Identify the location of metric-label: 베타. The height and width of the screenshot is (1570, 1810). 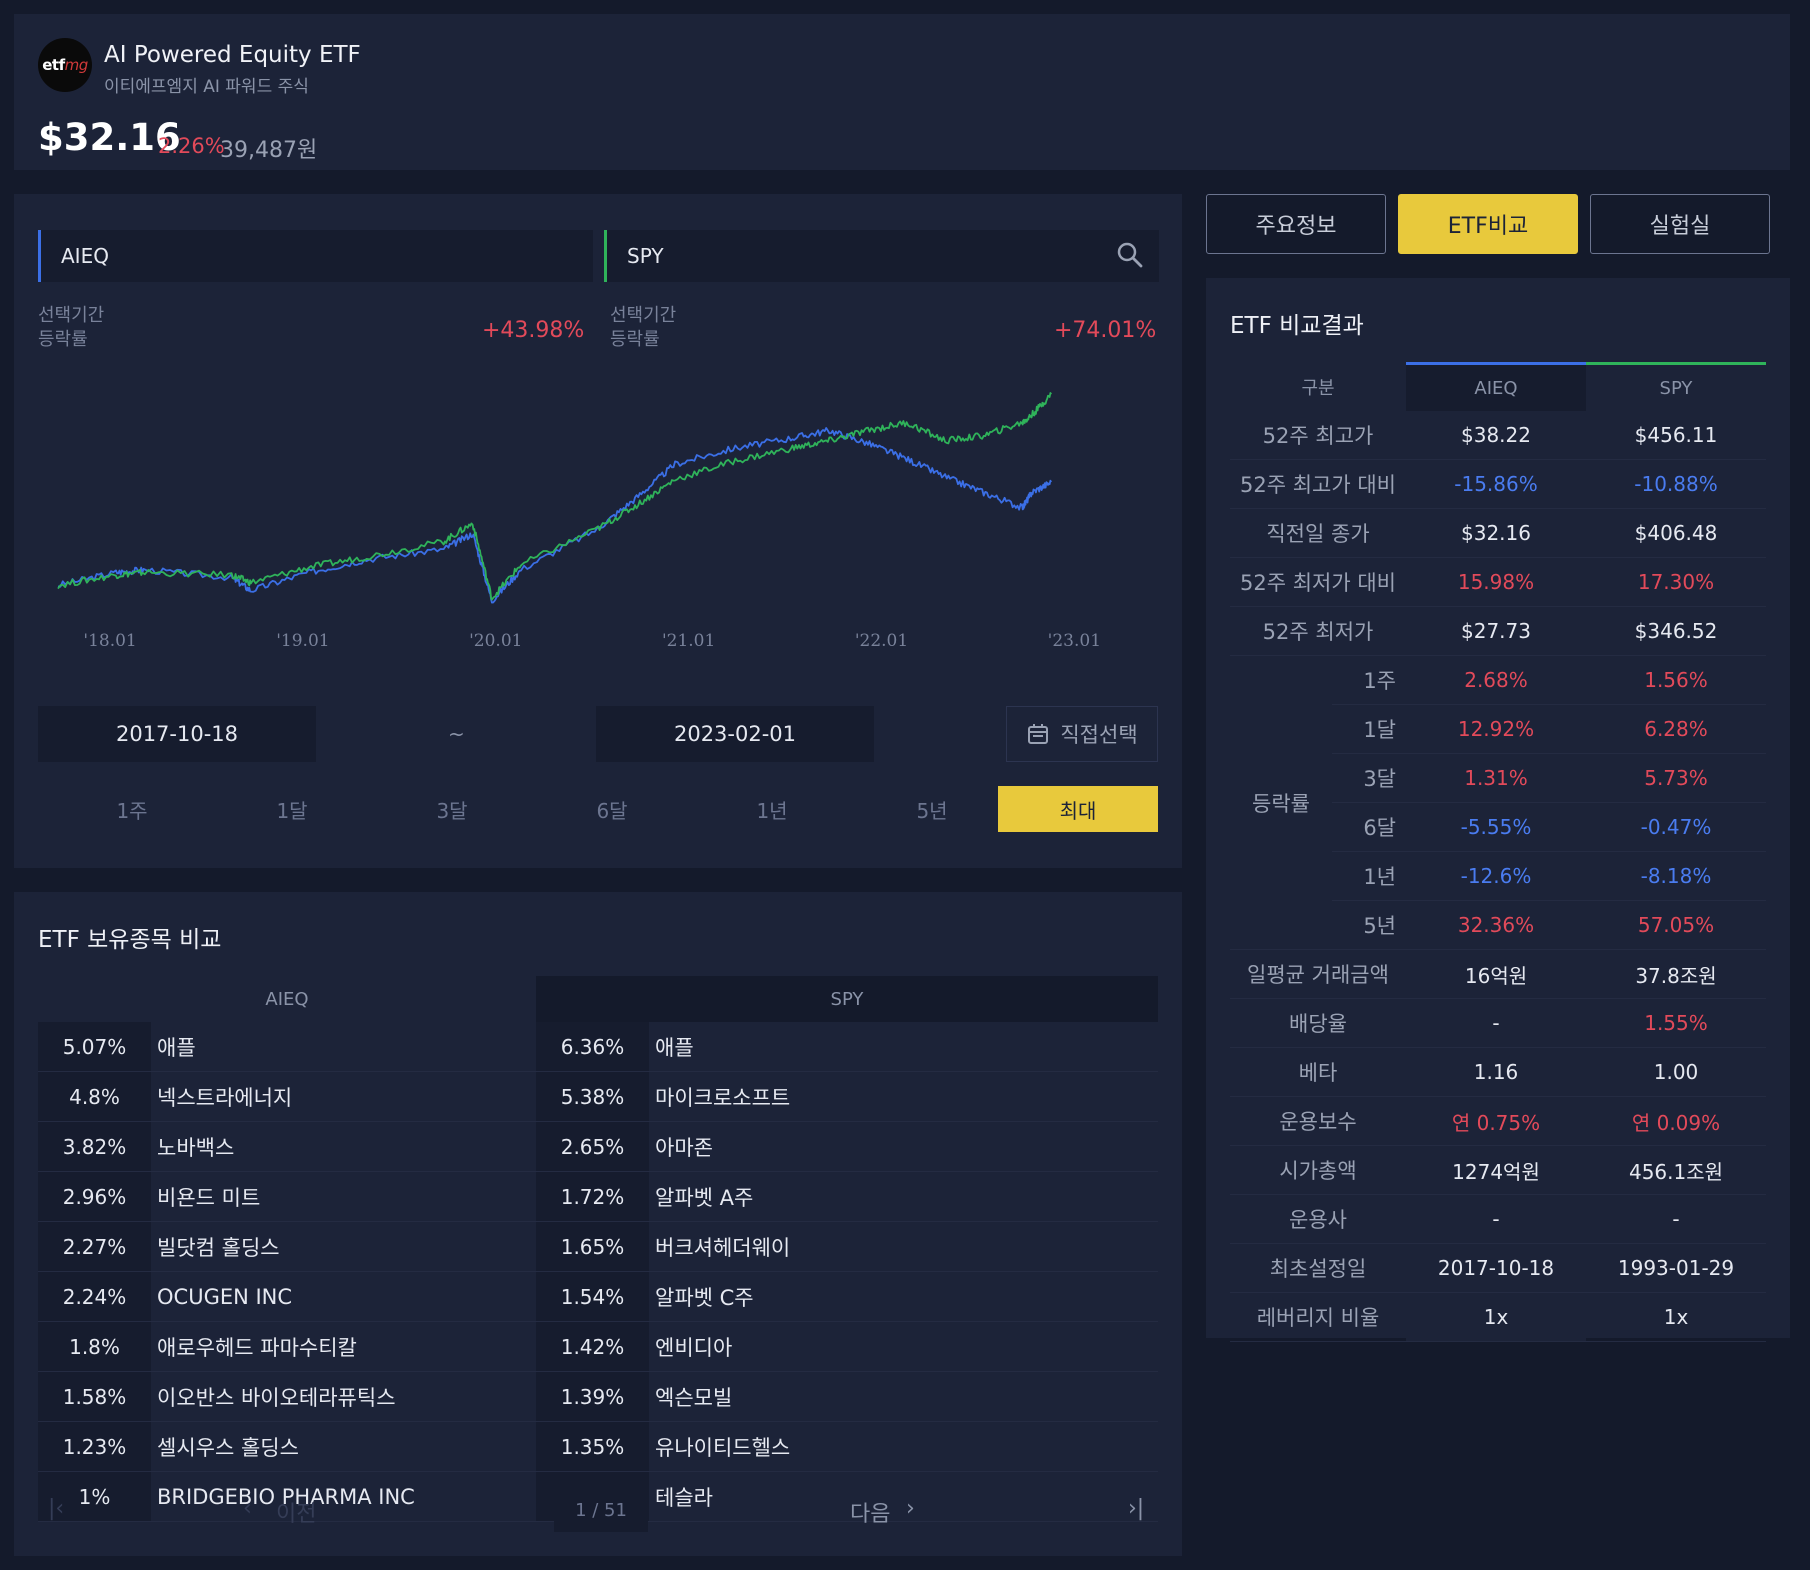
(1318, 1072).